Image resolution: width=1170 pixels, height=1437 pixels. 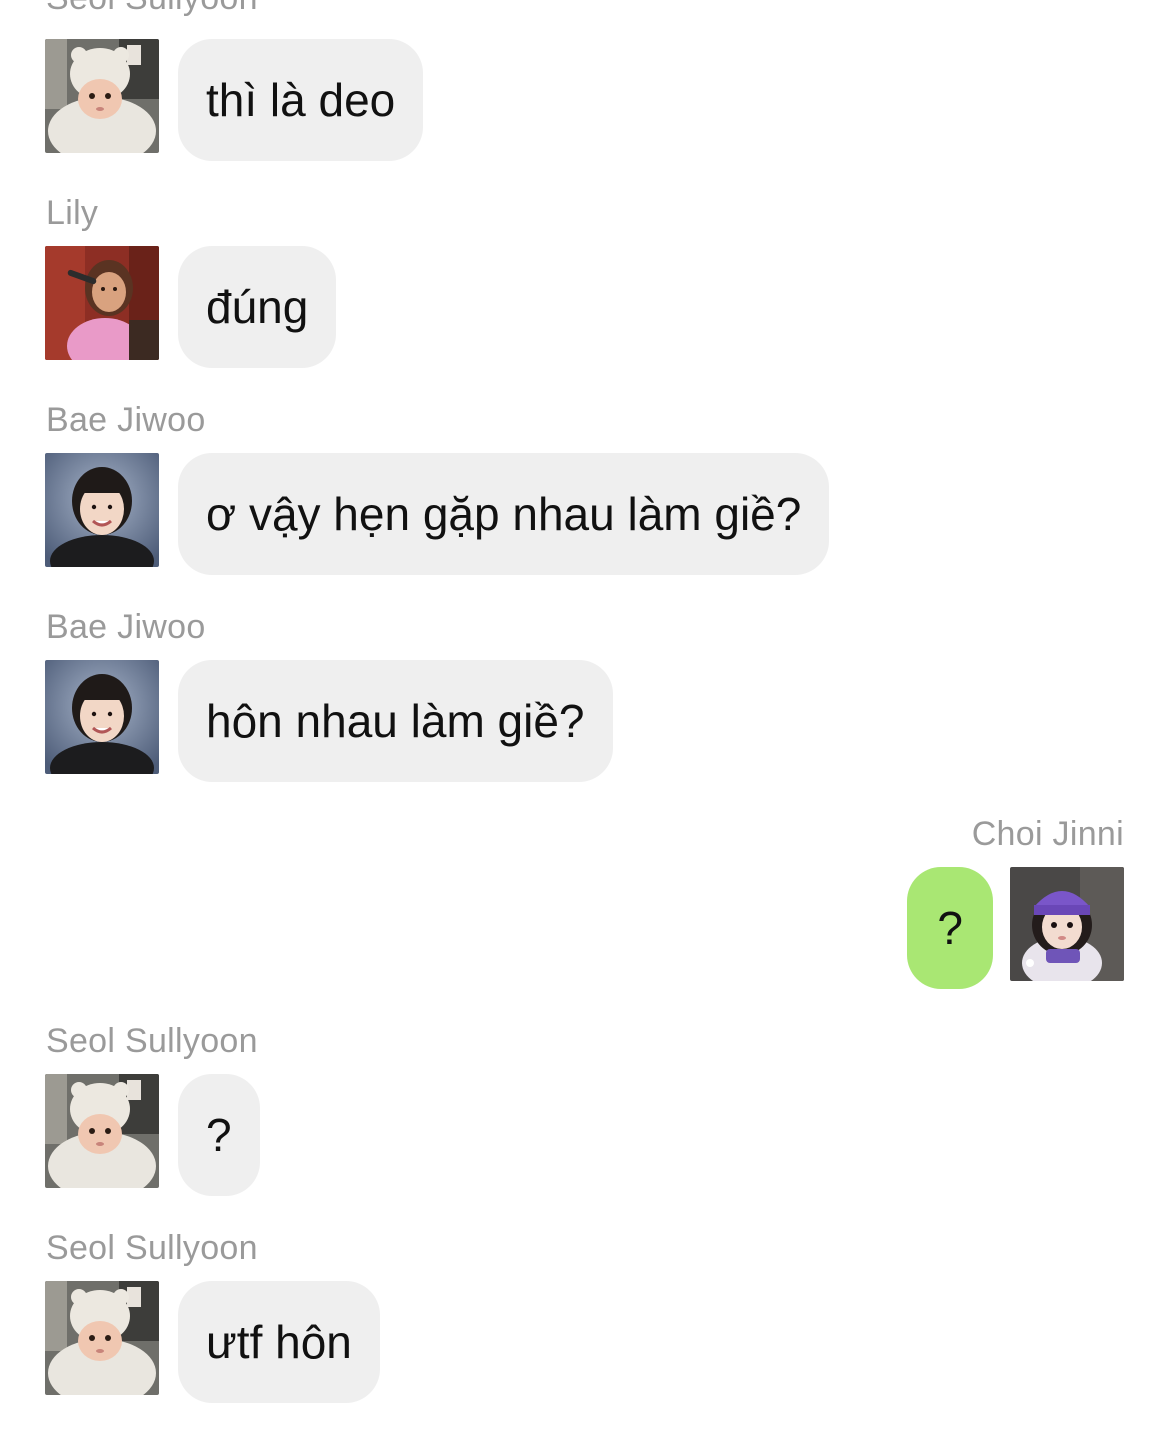 I want to click on avatar-lily, so click(x=102, y=303).